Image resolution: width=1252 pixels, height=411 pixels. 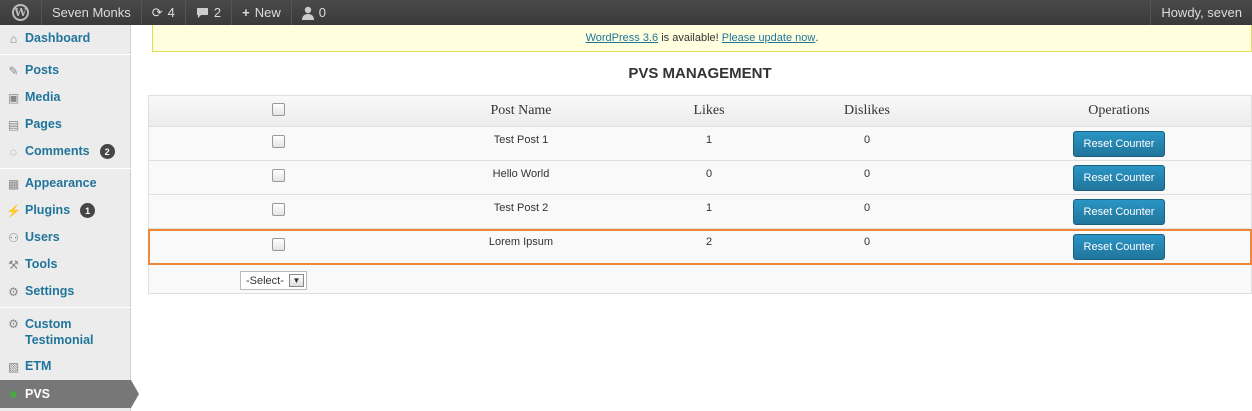 I want to click on post-name-header: Post Name, so click(x=521, y=110).